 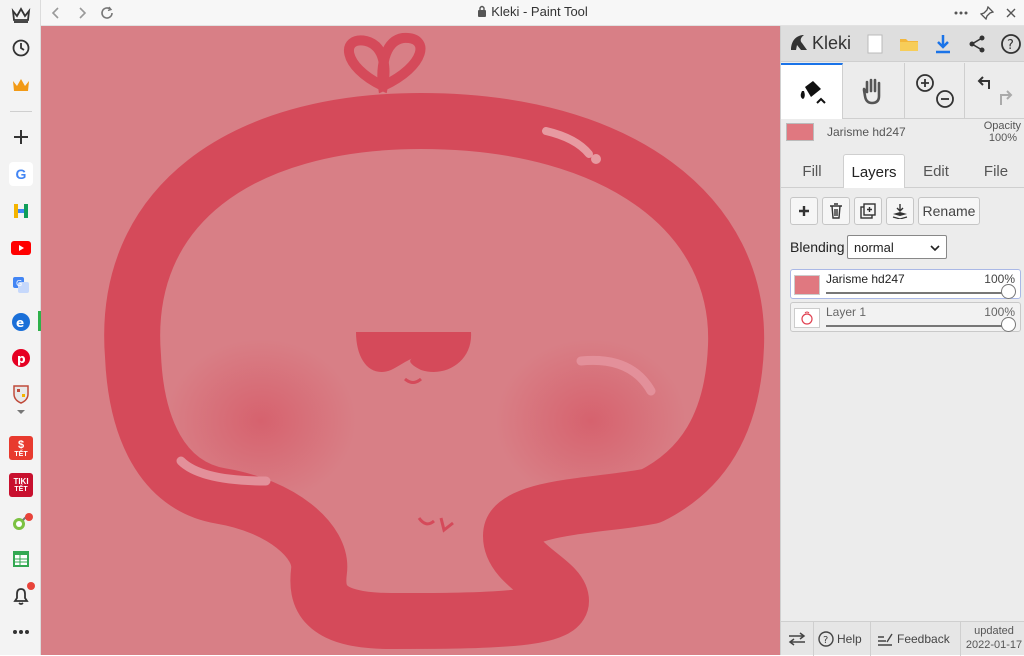 I want to click on google-icon: G, so click(x=21, y=174).